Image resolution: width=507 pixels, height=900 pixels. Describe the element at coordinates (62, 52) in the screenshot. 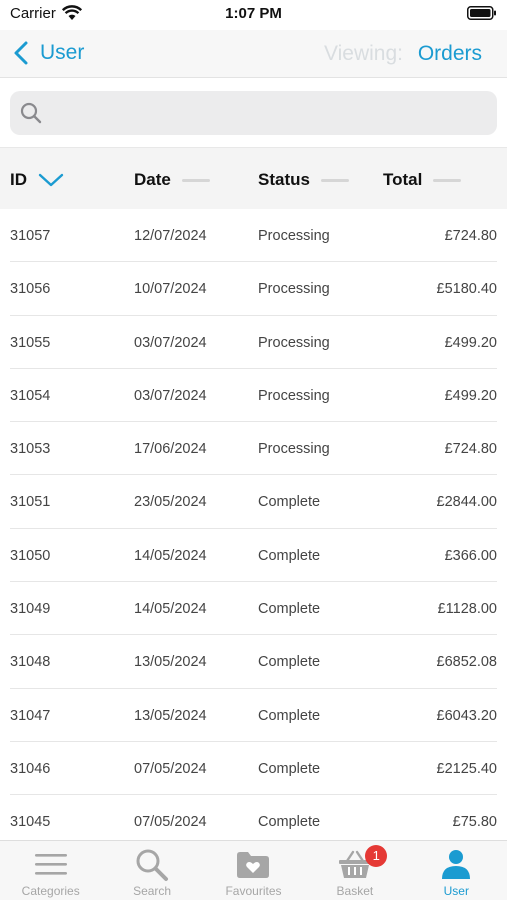

I see `back-label: User` at that location.